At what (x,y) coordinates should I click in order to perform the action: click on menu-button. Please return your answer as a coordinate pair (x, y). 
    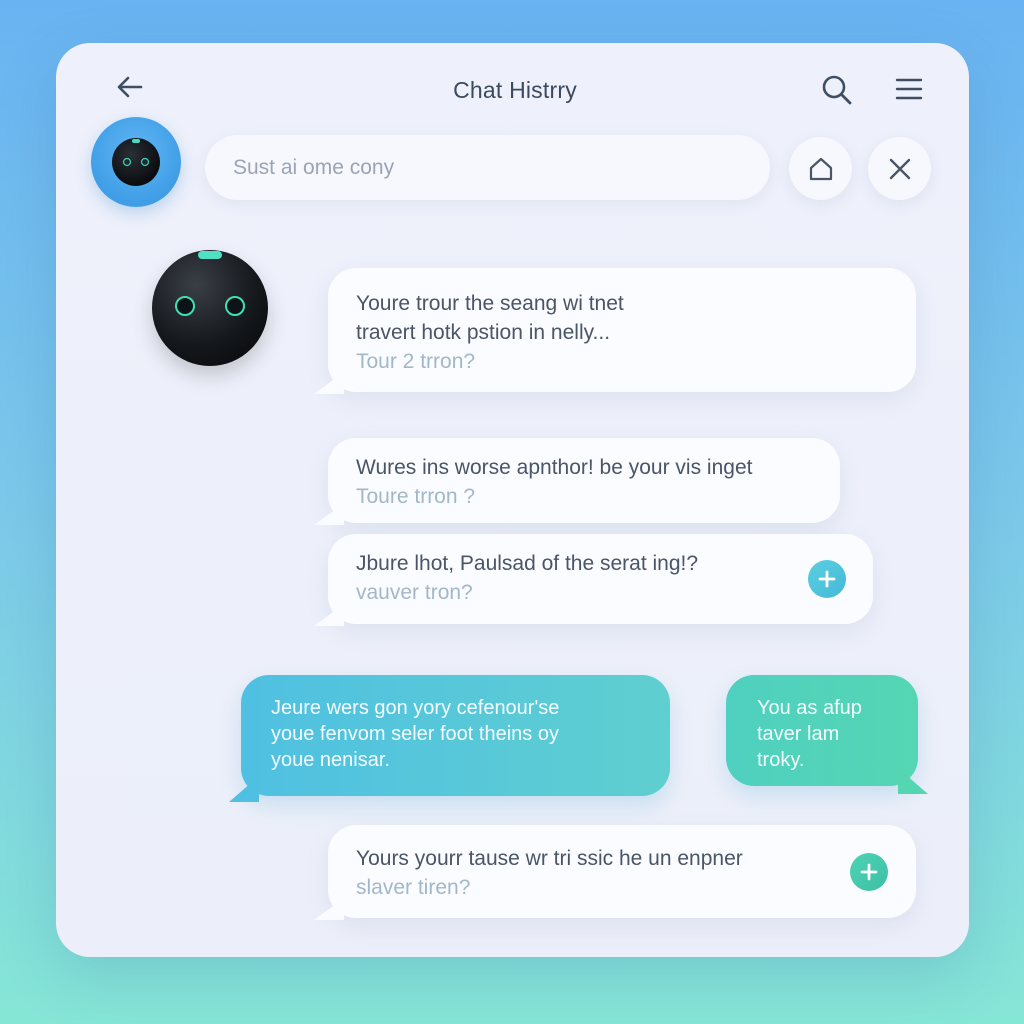
    Looking at the image, I should click on (909, 90).